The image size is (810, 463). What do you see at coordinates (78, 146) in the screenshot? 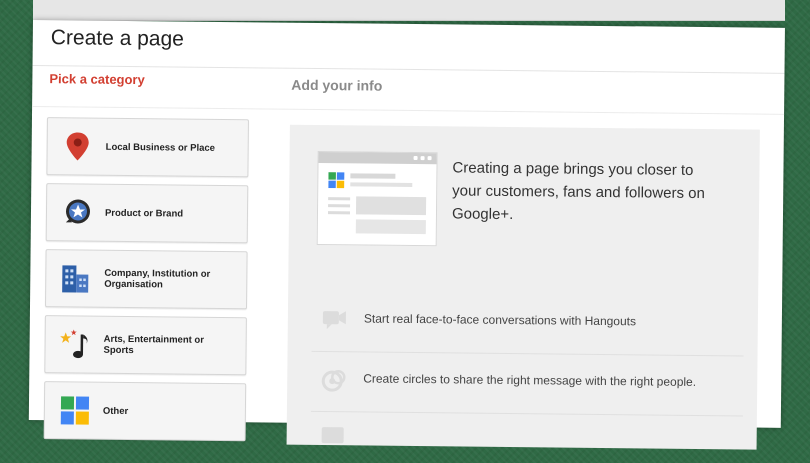
I see `map-pin-icon` at bounding box center [78, 146].